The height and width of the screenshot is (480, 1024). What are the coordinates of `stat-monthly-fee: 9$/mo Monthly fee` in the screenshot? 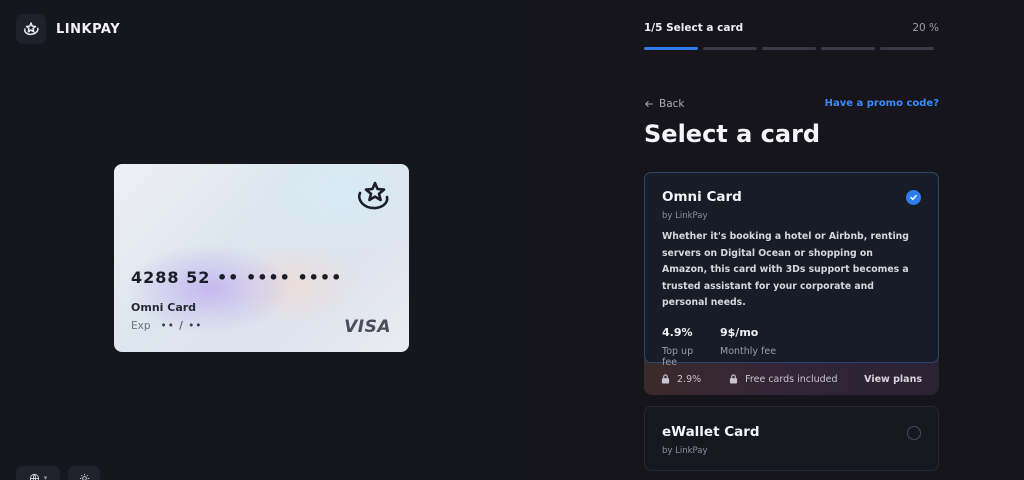 It's located at (748, 347).